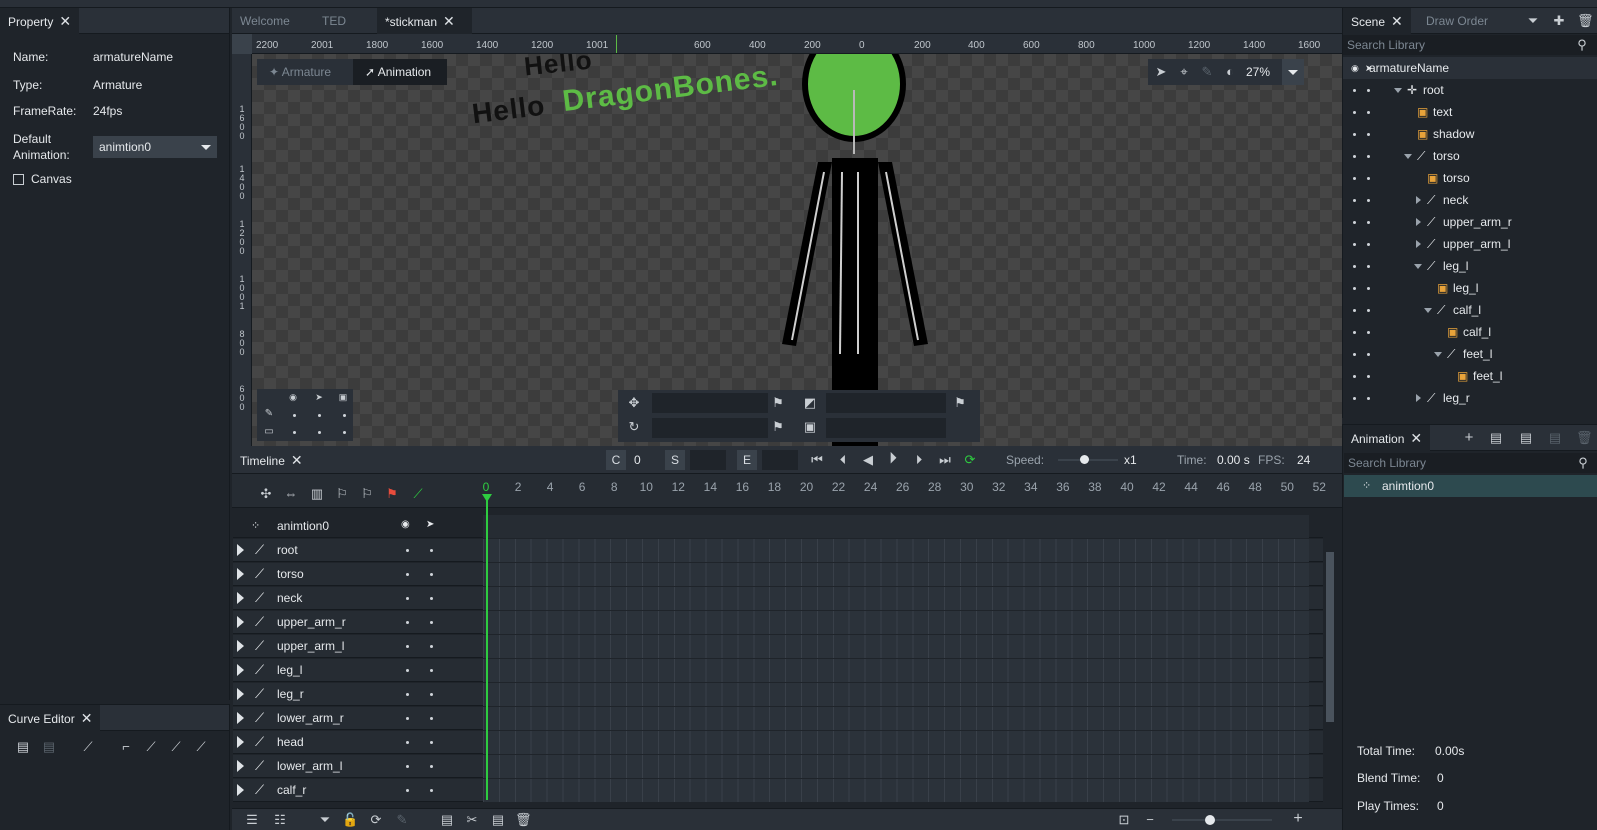  I want to click on scale-icon: ◩, so click(810, 403).